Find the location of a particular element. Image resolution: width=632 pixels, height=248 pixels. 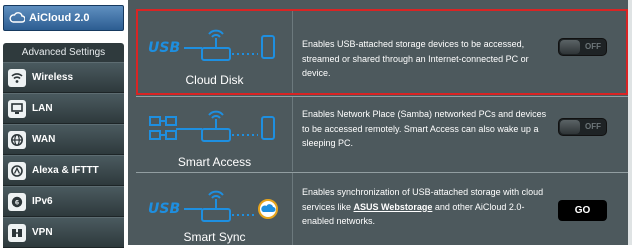

sidebar-item-ipv6: 6 IPv6 is located at coordinates (63, 201).